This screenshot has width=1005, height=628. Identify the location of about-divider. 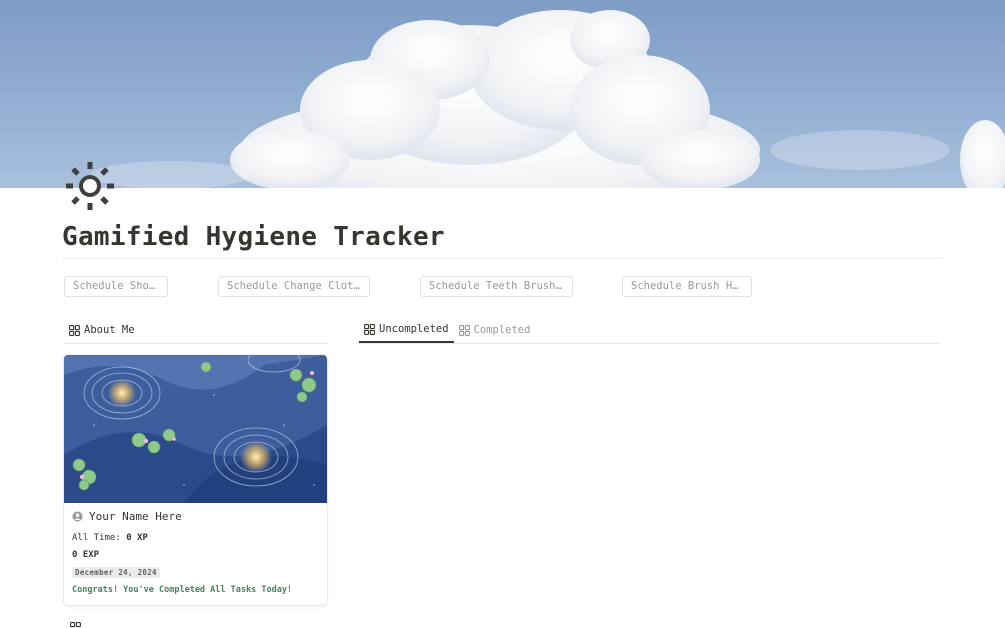
(196, 343).